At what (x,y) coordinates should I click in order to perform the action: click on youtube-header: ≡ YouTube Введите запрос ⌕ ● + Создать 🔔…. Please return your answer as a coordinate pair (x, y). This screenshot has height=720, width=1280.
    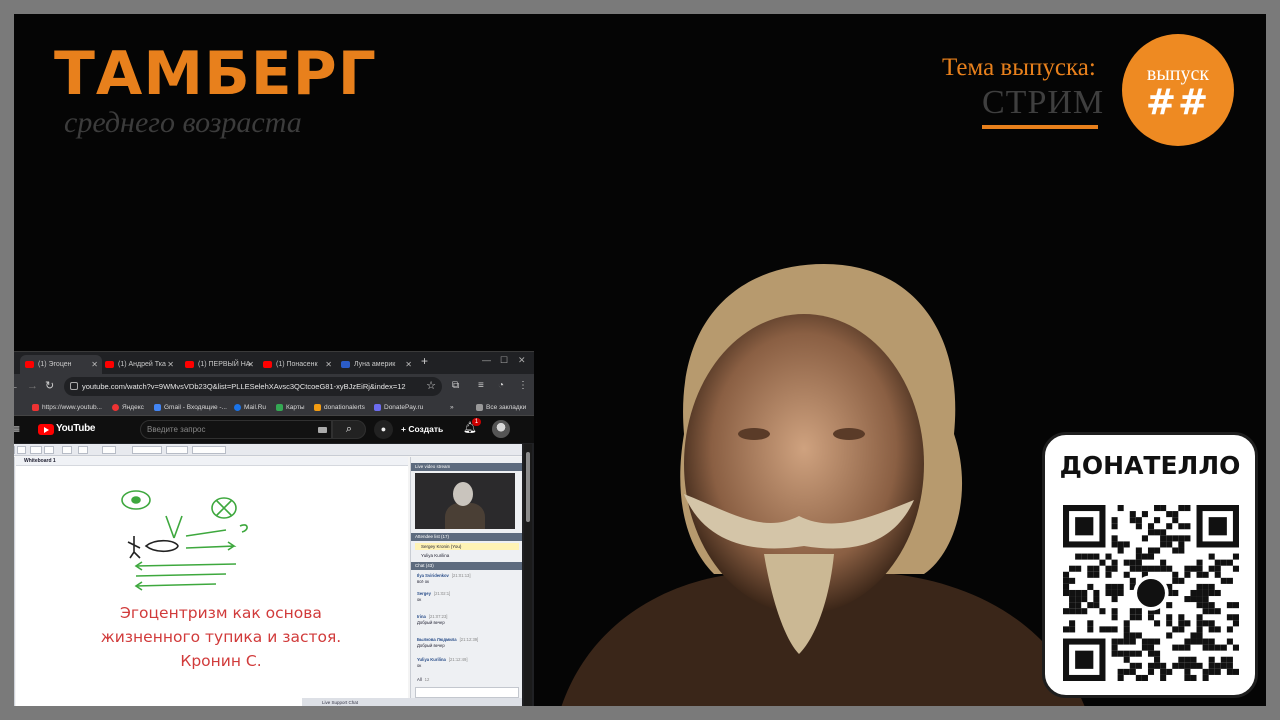
    Looking at the image, I should click on (274, 429).